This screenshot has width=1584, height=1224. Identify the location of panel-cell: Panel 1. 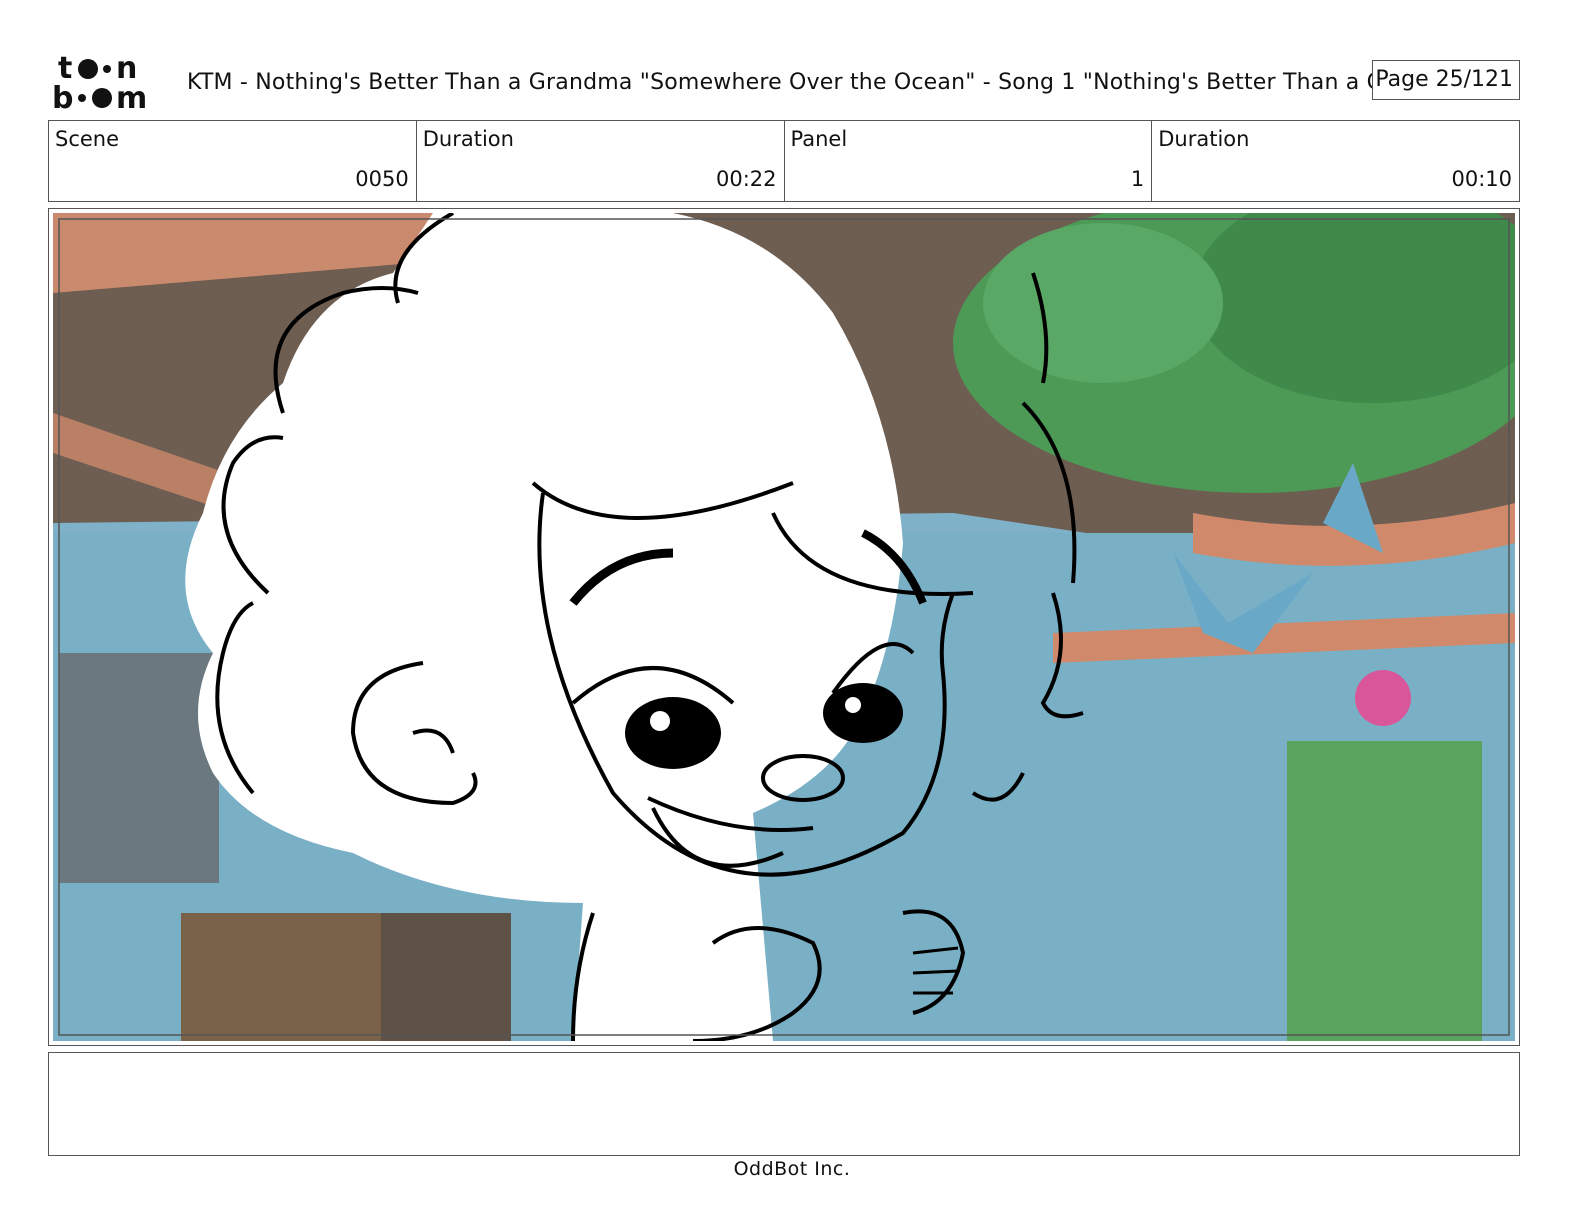
(969, 161).